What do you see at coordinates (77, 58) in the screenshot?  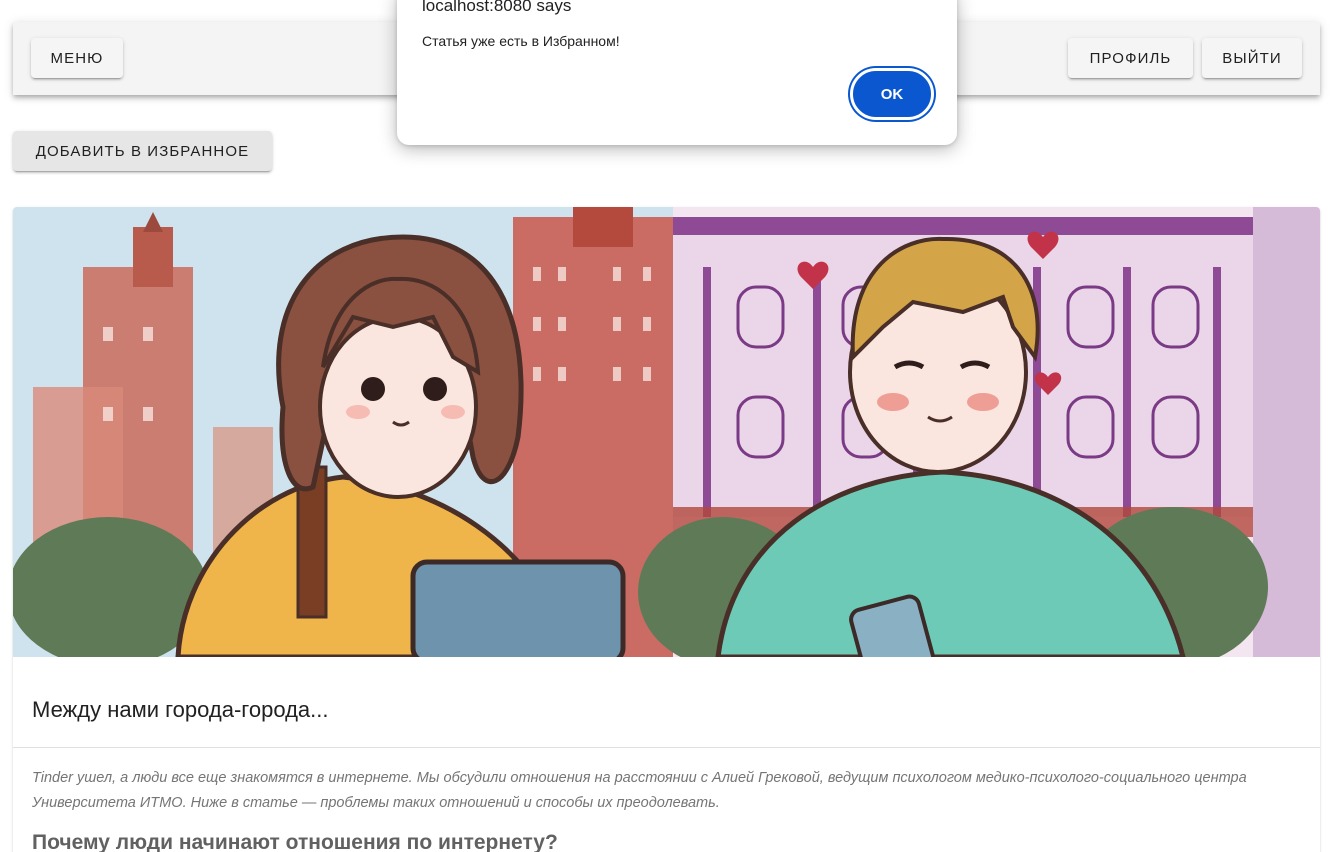 I see `menu-button: Меню` at bounding box center [77, 58].